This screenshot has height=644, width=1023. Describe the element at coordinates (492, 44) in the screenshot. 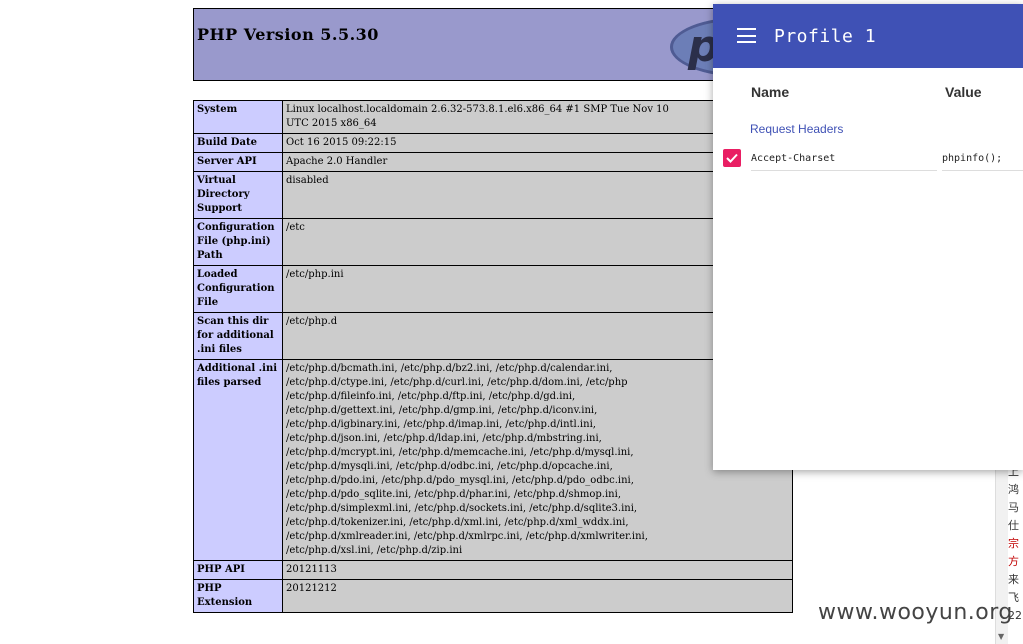

I see `php-version-header: PHP Version 5.5.30 php` at that location.